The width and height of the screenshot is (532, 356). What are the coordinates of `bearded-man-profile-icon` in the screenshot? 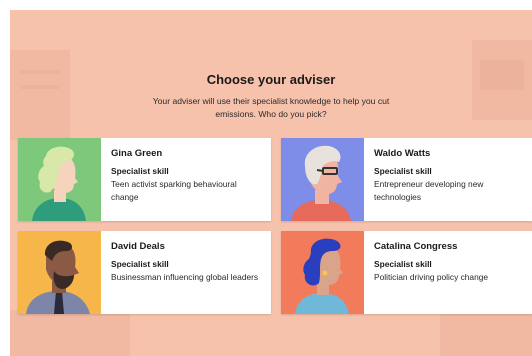 It's located at (59, 272).